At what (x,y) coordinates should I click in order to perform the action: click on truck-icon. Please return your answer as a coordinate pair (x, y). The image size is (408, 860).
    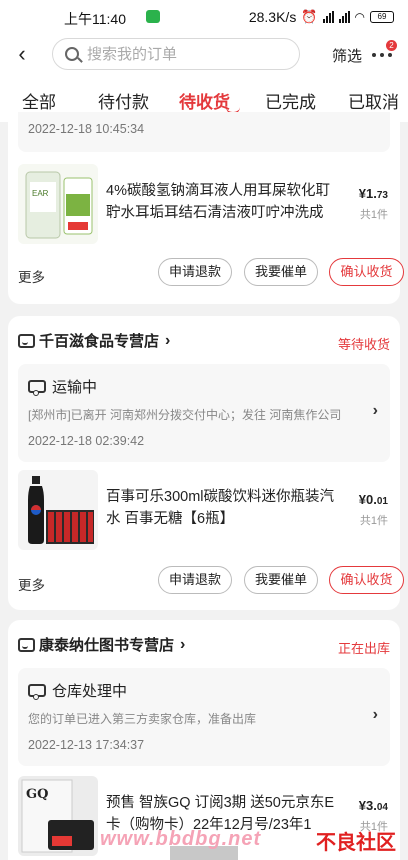
    Looking at the image, I should click on (37, 388).